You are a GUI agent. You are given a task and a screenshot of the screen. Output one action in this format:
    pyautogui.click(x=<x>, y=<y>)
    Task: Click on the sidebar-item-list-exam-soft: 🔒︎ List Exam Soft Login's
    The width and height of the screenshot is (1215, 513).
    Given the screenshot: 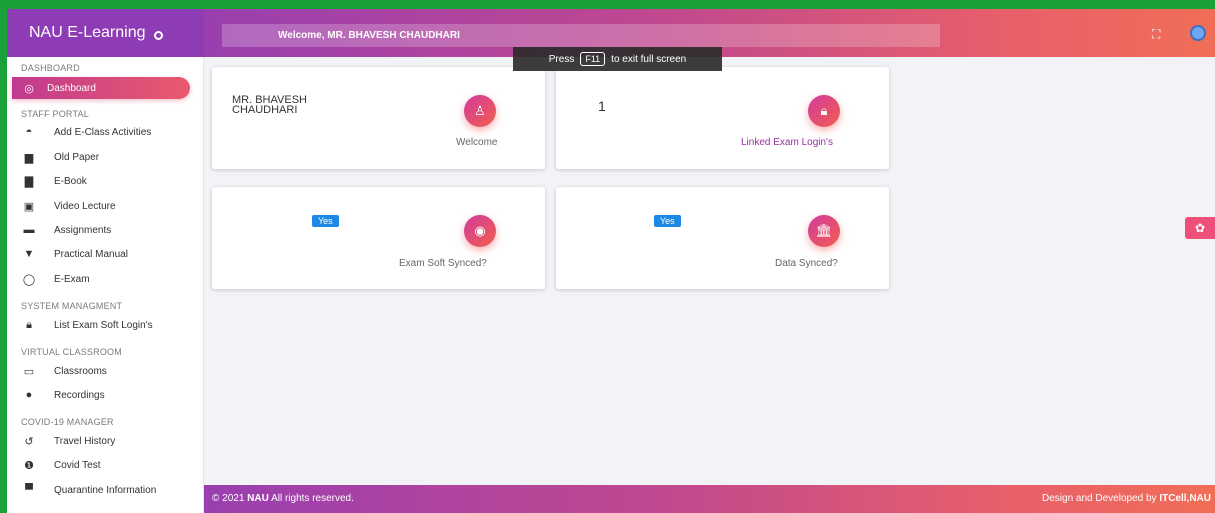 What is the action you would take?
    pyautogui.click(x=105, y=325)
    